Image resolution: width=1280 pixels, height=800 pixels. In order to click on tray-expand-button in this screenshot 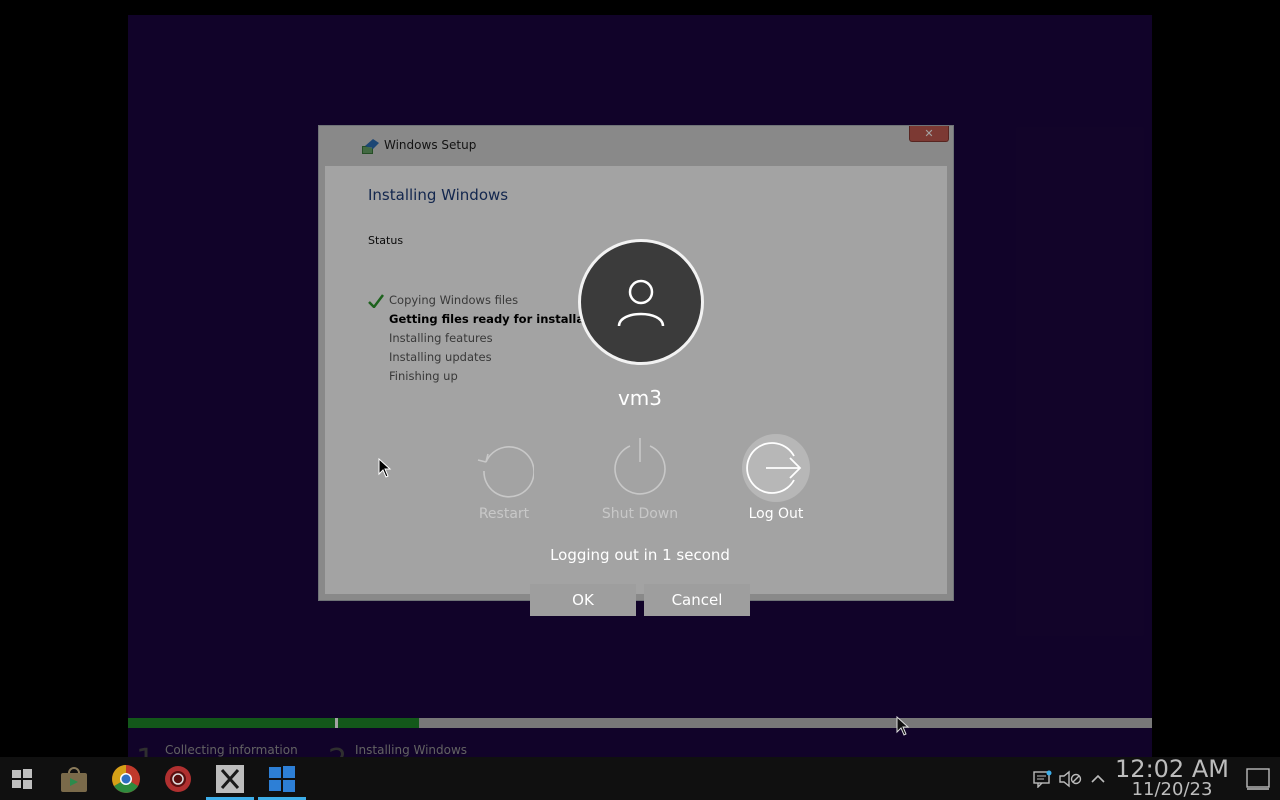, I will do `click(1098, 779)`.